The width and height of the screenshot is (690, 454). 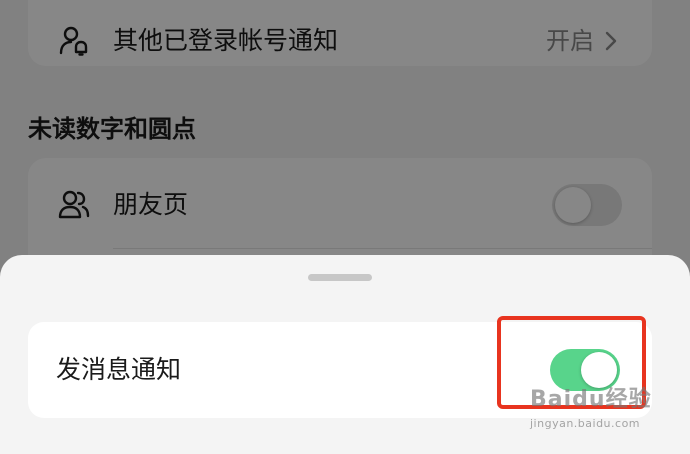 I want to click on watermark: Baidu经验 jingyan.baidu.com, so click(x=592, y=411).